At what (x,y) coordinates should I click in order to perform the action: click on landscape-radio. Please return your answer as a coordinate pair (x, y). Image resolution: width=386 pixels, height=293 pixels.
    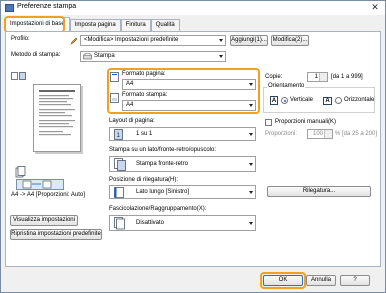
    Looking at the image, I should click on (338, 100).